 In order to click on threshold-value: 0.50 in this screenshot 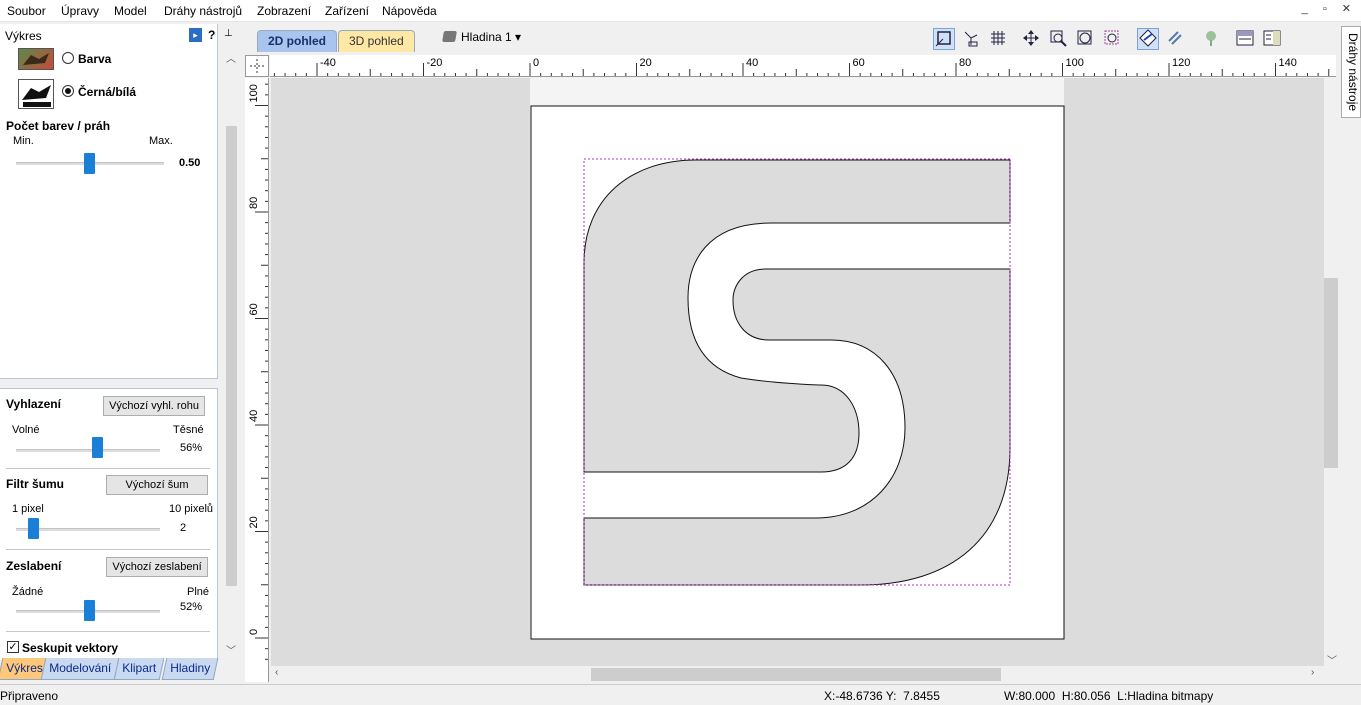, I will do `click(190, 163)`.